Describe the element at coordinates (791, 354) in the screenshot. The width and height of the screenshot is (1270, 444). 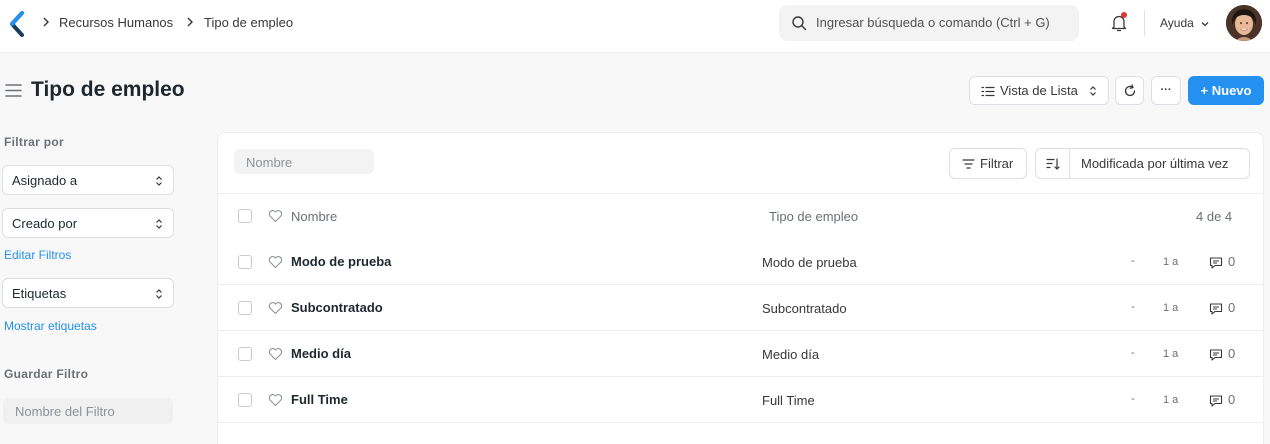
I see `row-type: Medio día` at that location.